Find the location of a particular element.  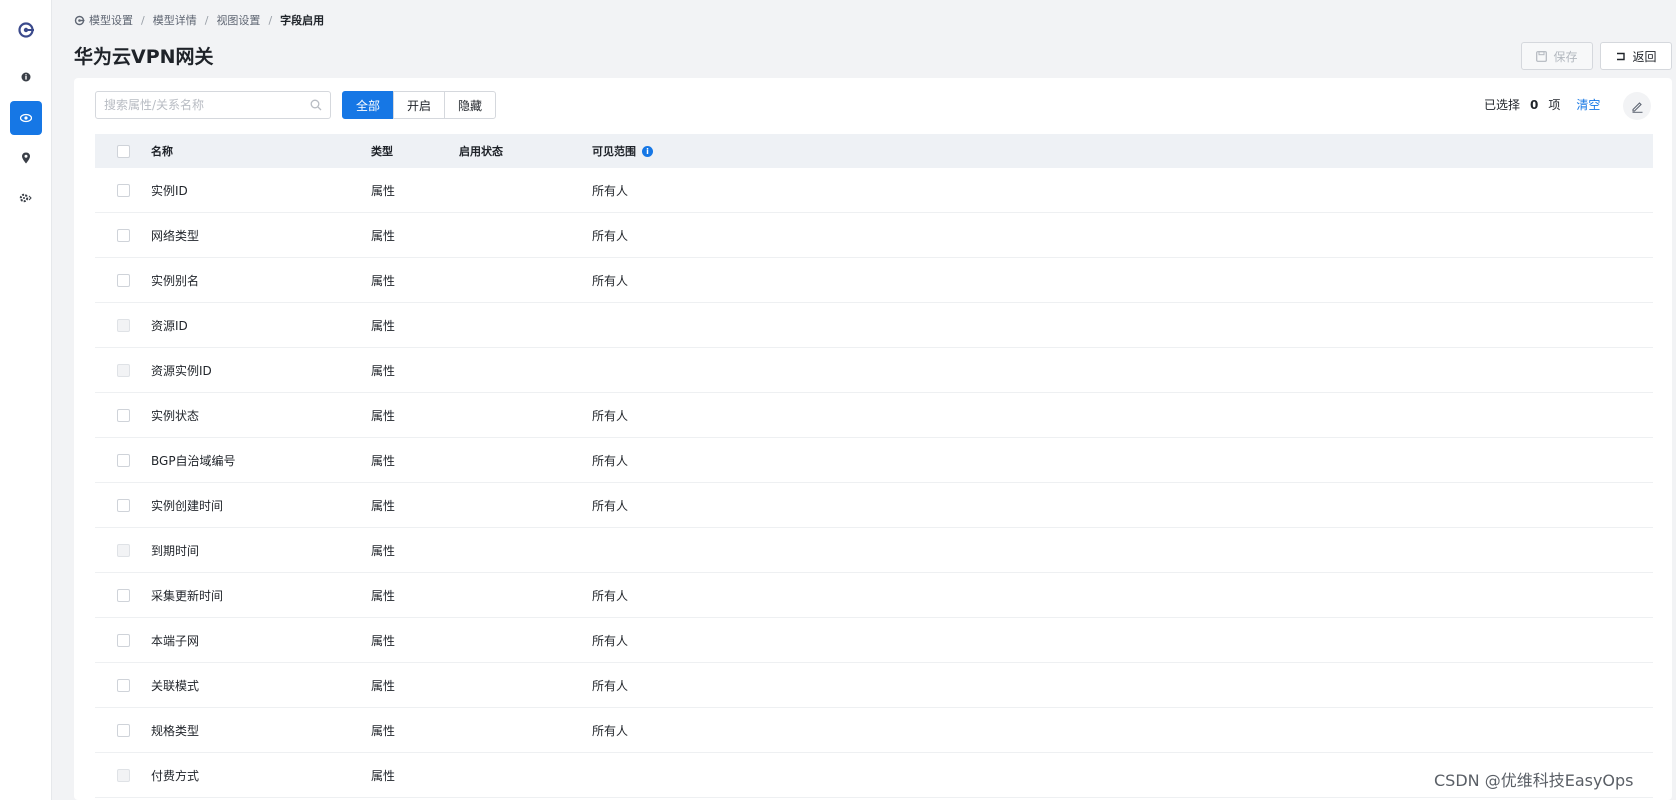

field-name: BGP自治域编号 is located at coordinates (193, 460).